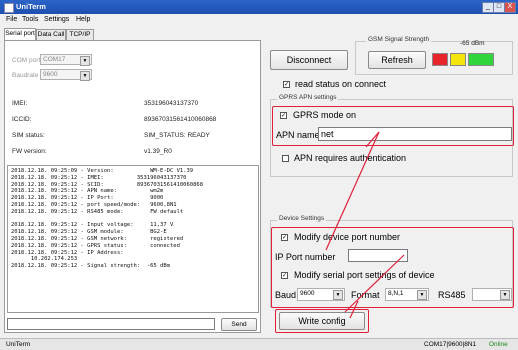 This screenshot has width=518, height=350. Describe the element at coordinates (365, 295) in the screenshot. I see `format-label: Format` at that location.